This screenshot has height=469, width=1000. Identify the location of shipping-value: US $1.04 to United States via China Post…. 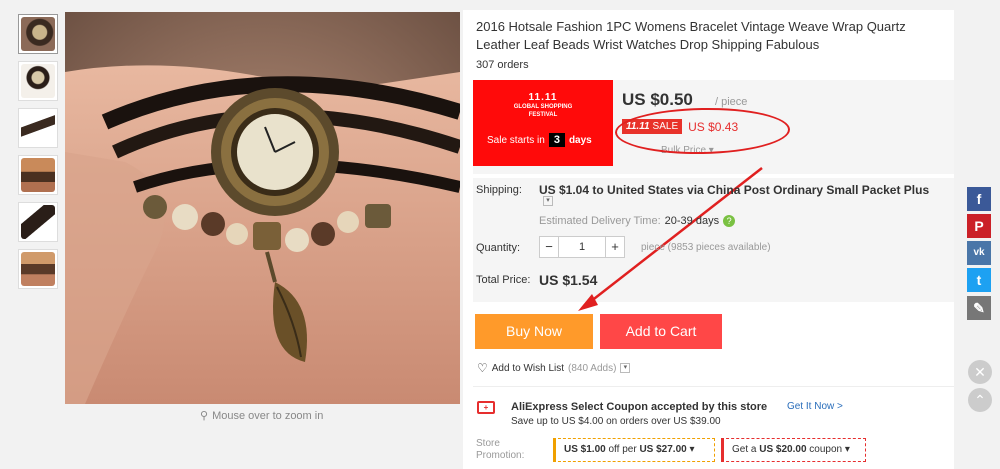
(734, 190).